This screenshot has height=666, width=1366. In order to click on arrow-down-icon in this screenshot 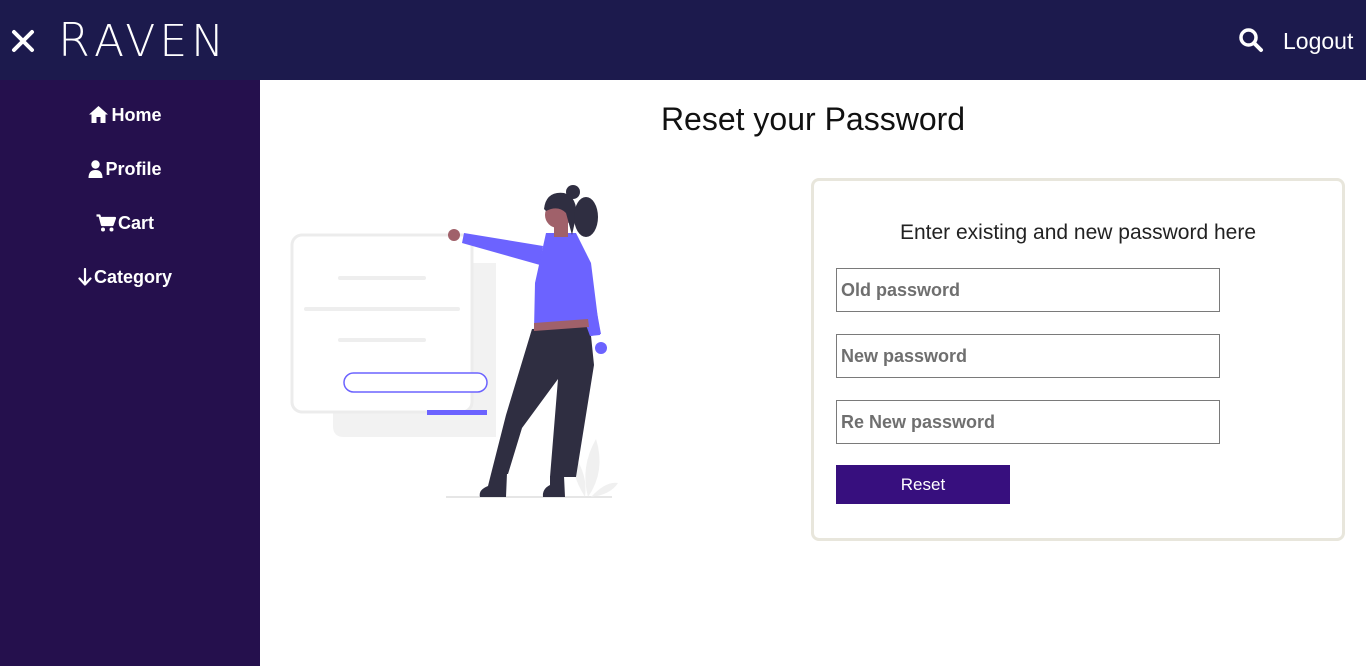, I will do `click(85, 276)`.